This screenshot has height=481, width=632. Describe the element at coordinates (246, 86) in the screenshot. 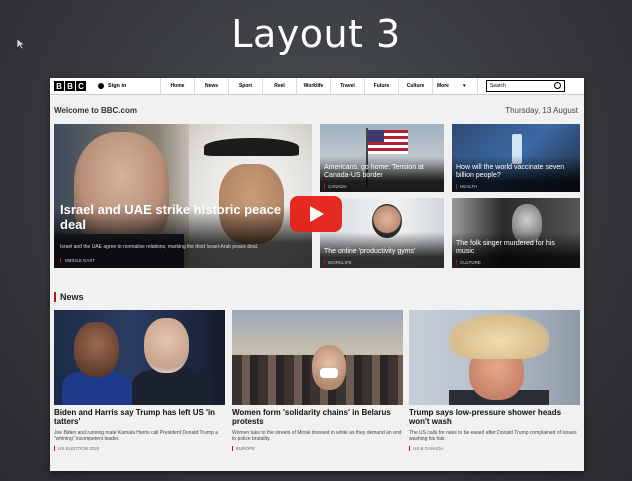

I see `nav-item-sport: Sport` at that location.